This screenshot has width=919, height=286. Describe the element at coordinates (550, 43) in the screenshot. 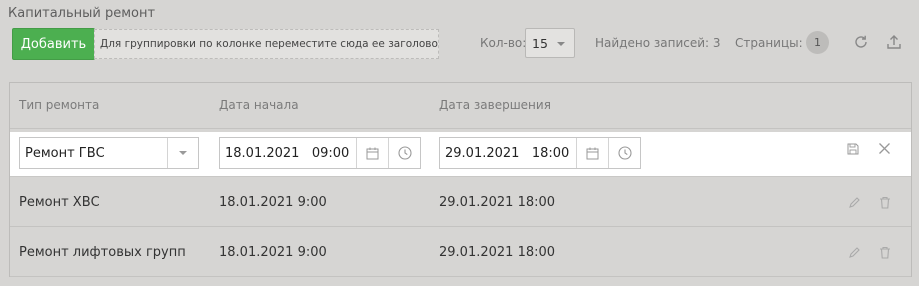

I see `page-size-select: 15` at that location.